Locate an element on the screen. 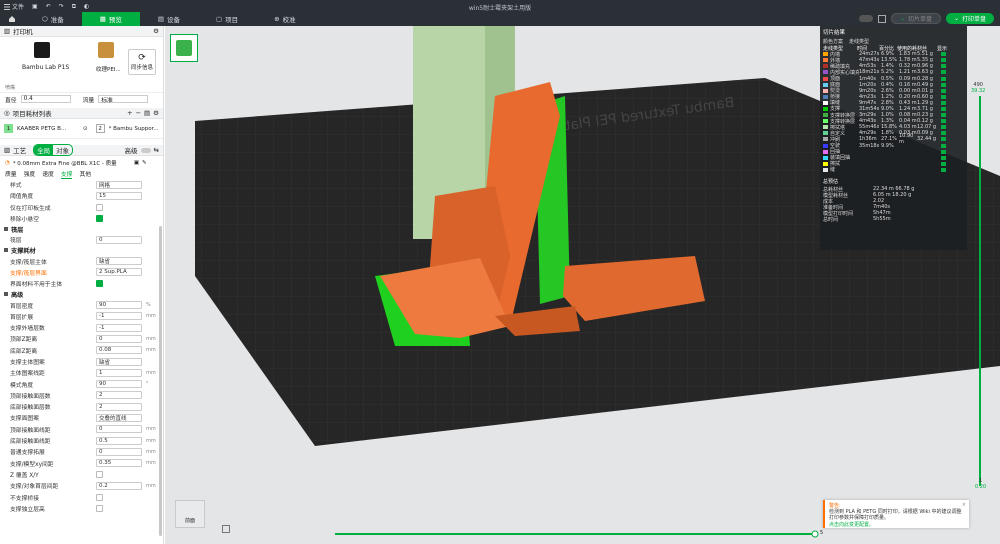  filament-settings-icon: ⚙ is located at coordinates (156, 113).